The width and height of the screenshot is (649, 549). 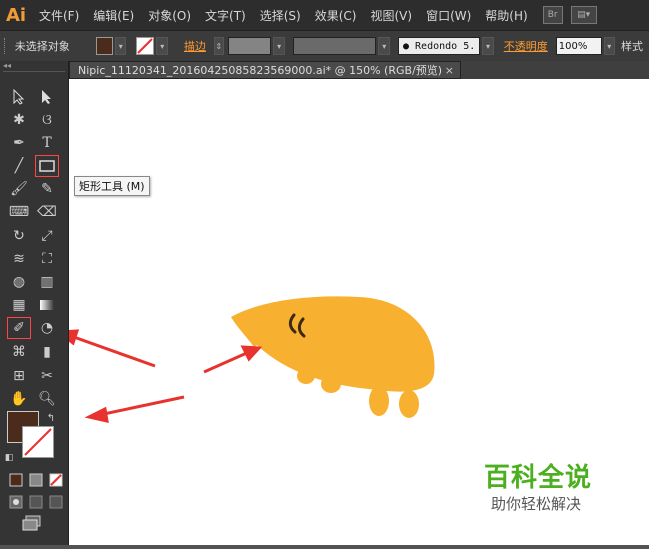 I want to click on style-label: 样式, so click(x=632, y=46).